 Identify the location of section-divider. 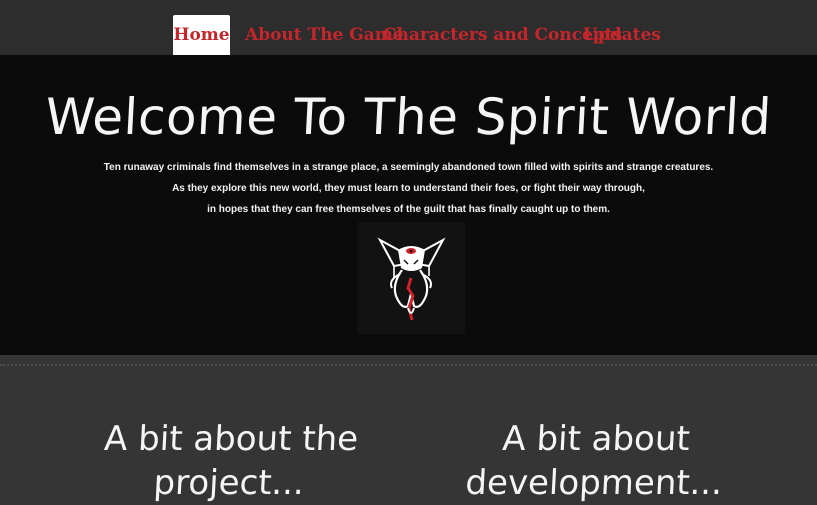
(408, 365).